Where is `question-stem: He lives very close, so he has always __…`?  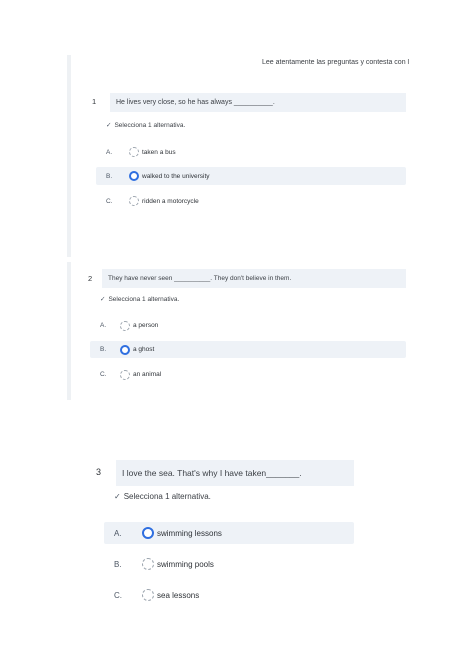 question-stem: He lives very close, so he has always __… is located at coordinates (258, 102).